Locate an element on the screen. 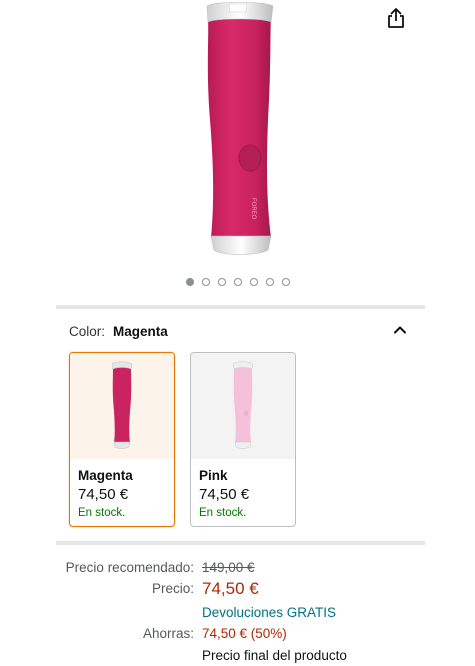 The image size is (475, 666). savings-label: Ahorras: is located at coordinates (168, 633).